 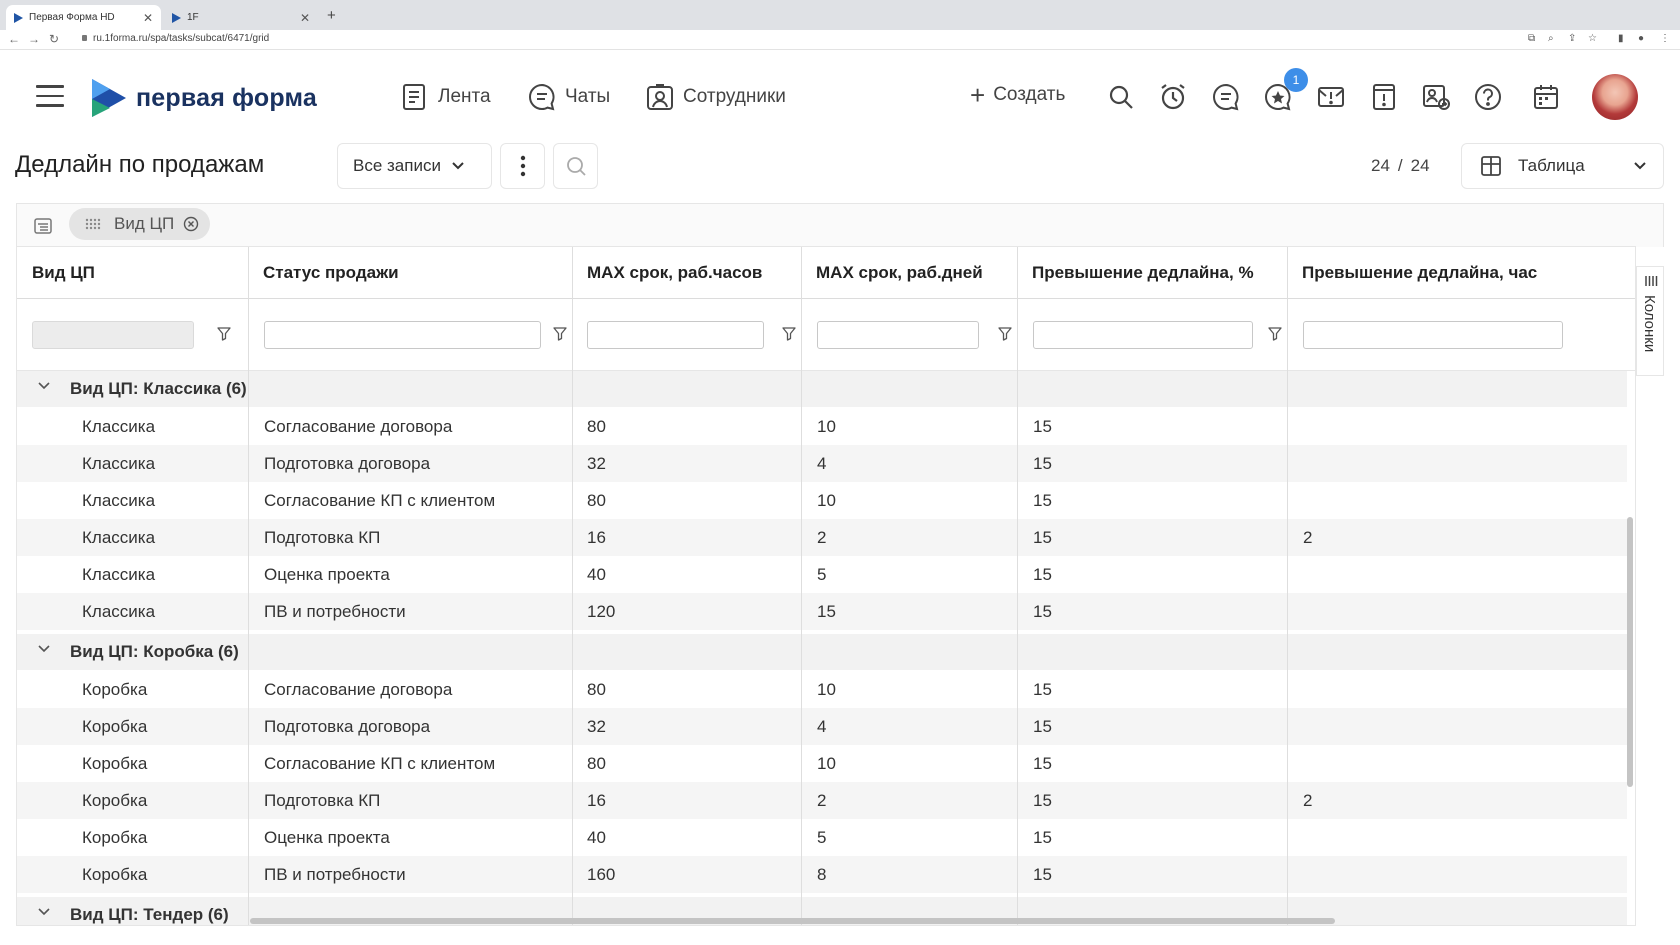 What do you see at coordinates (331, 15) in the screenshot?
I see `new-tab-button: +` at bounding box center [331, 15].